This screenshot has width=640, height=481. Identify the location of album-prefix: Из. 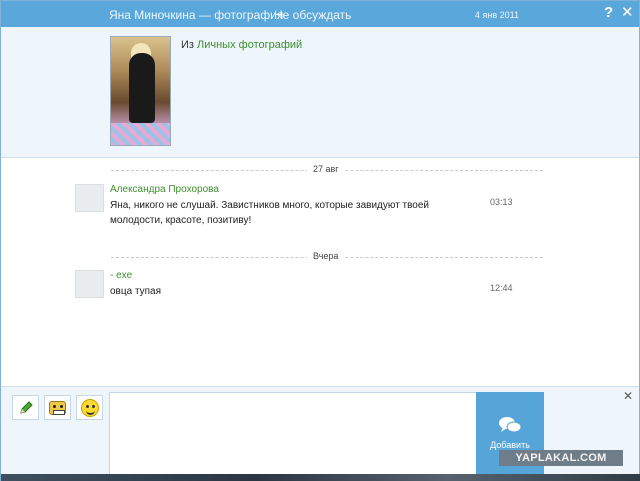
(187, 45).